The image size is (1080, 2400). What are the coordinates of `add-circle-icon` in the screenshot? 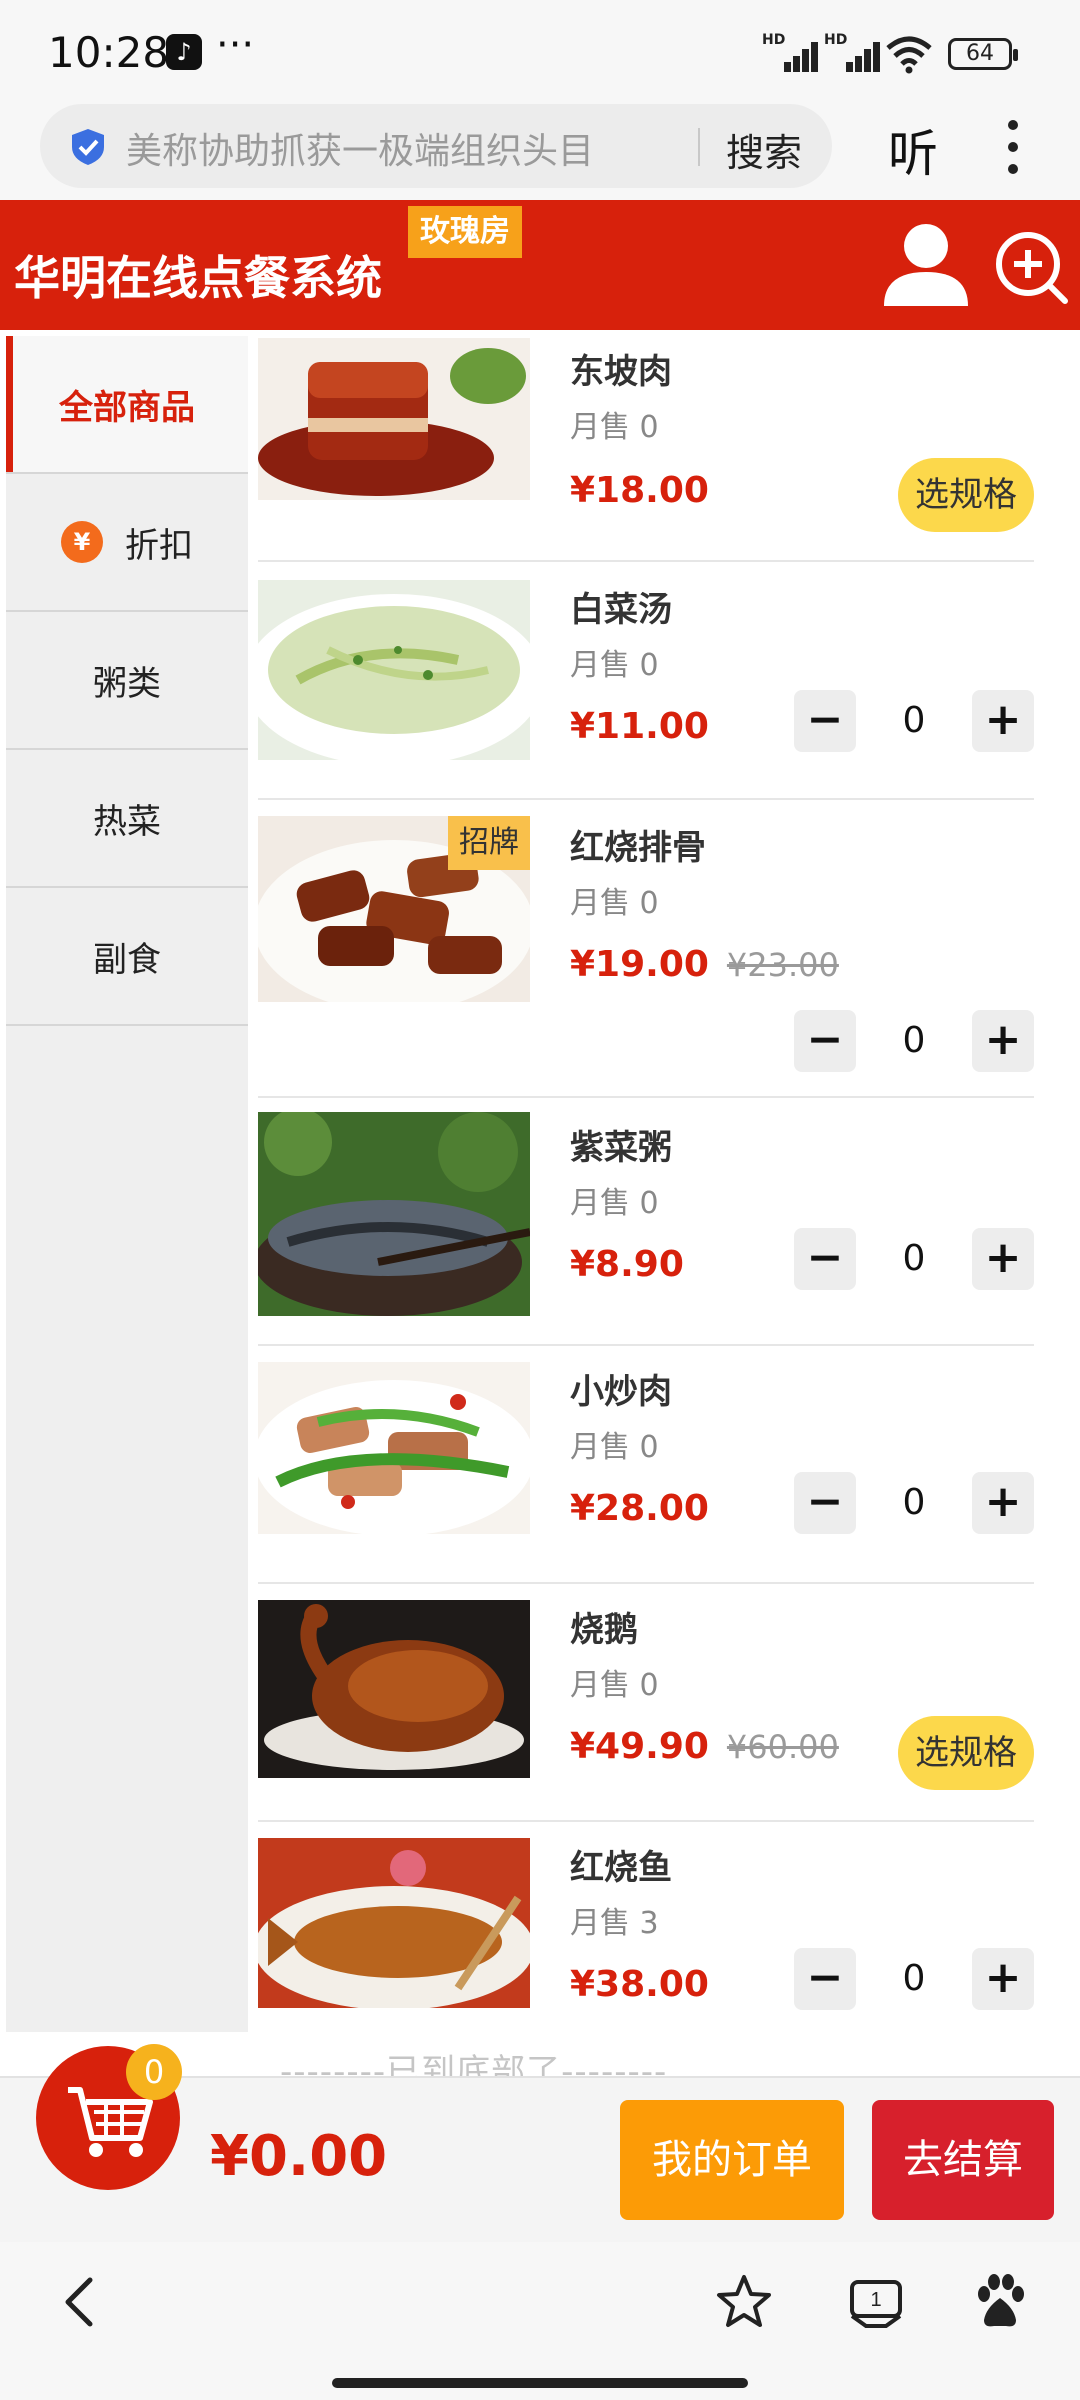 It's located at (1031, 267).